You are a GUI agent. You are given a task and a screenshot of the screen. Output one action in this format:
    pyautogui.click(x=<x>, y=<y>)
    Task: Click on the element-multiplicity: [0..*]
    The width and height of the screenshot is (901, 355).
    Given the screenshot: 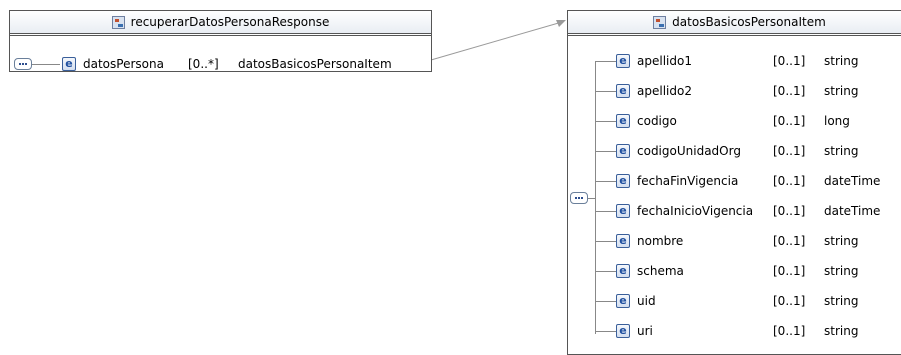 What is the action you would take?
    pyautogui.click(x=203, y=64)
    